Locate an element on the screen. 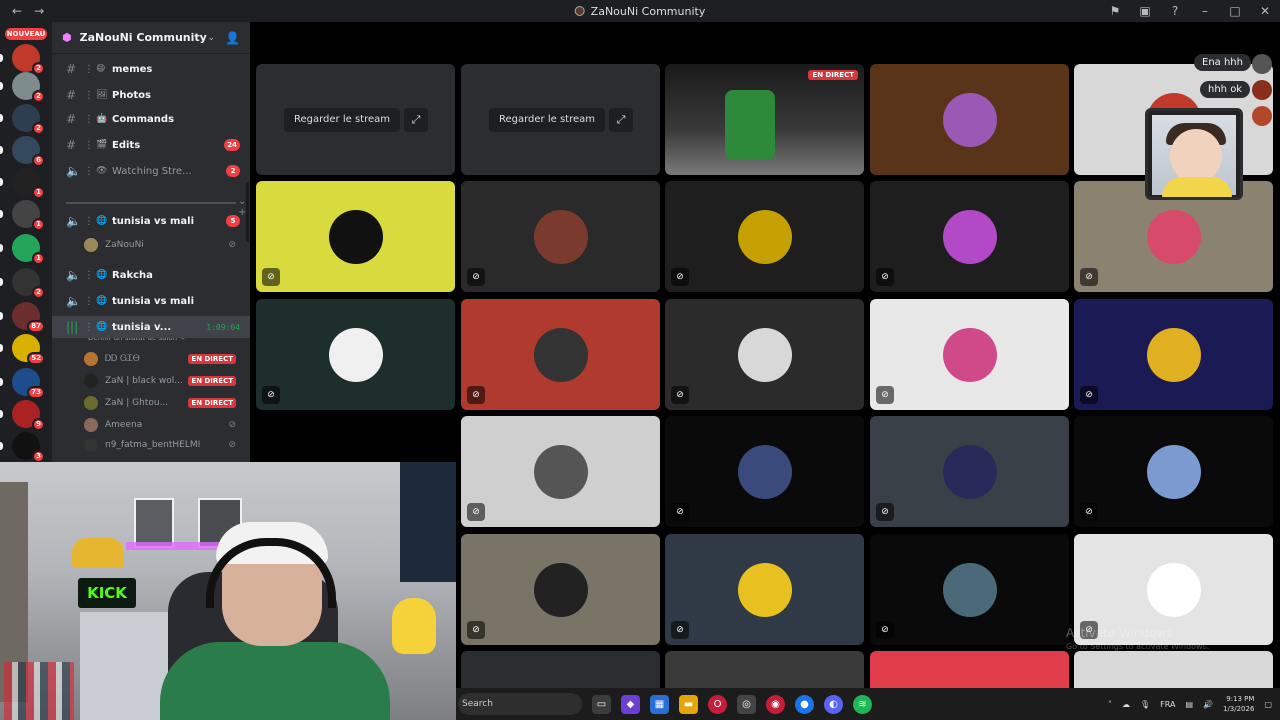 Image resolution: width=1280 pixels, height=720 pixels. chrome-icon: ● is located at coordinates (804, 704).